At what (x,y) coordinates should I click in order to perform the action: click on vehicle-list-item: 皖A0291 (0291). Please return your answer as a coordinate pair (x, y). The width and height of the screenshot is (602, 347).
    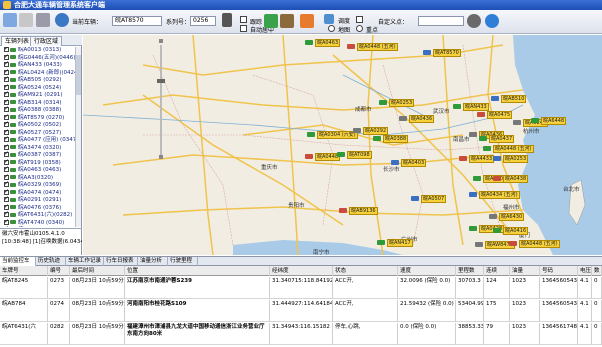
    Looking at the image, I should click on (38, 200).